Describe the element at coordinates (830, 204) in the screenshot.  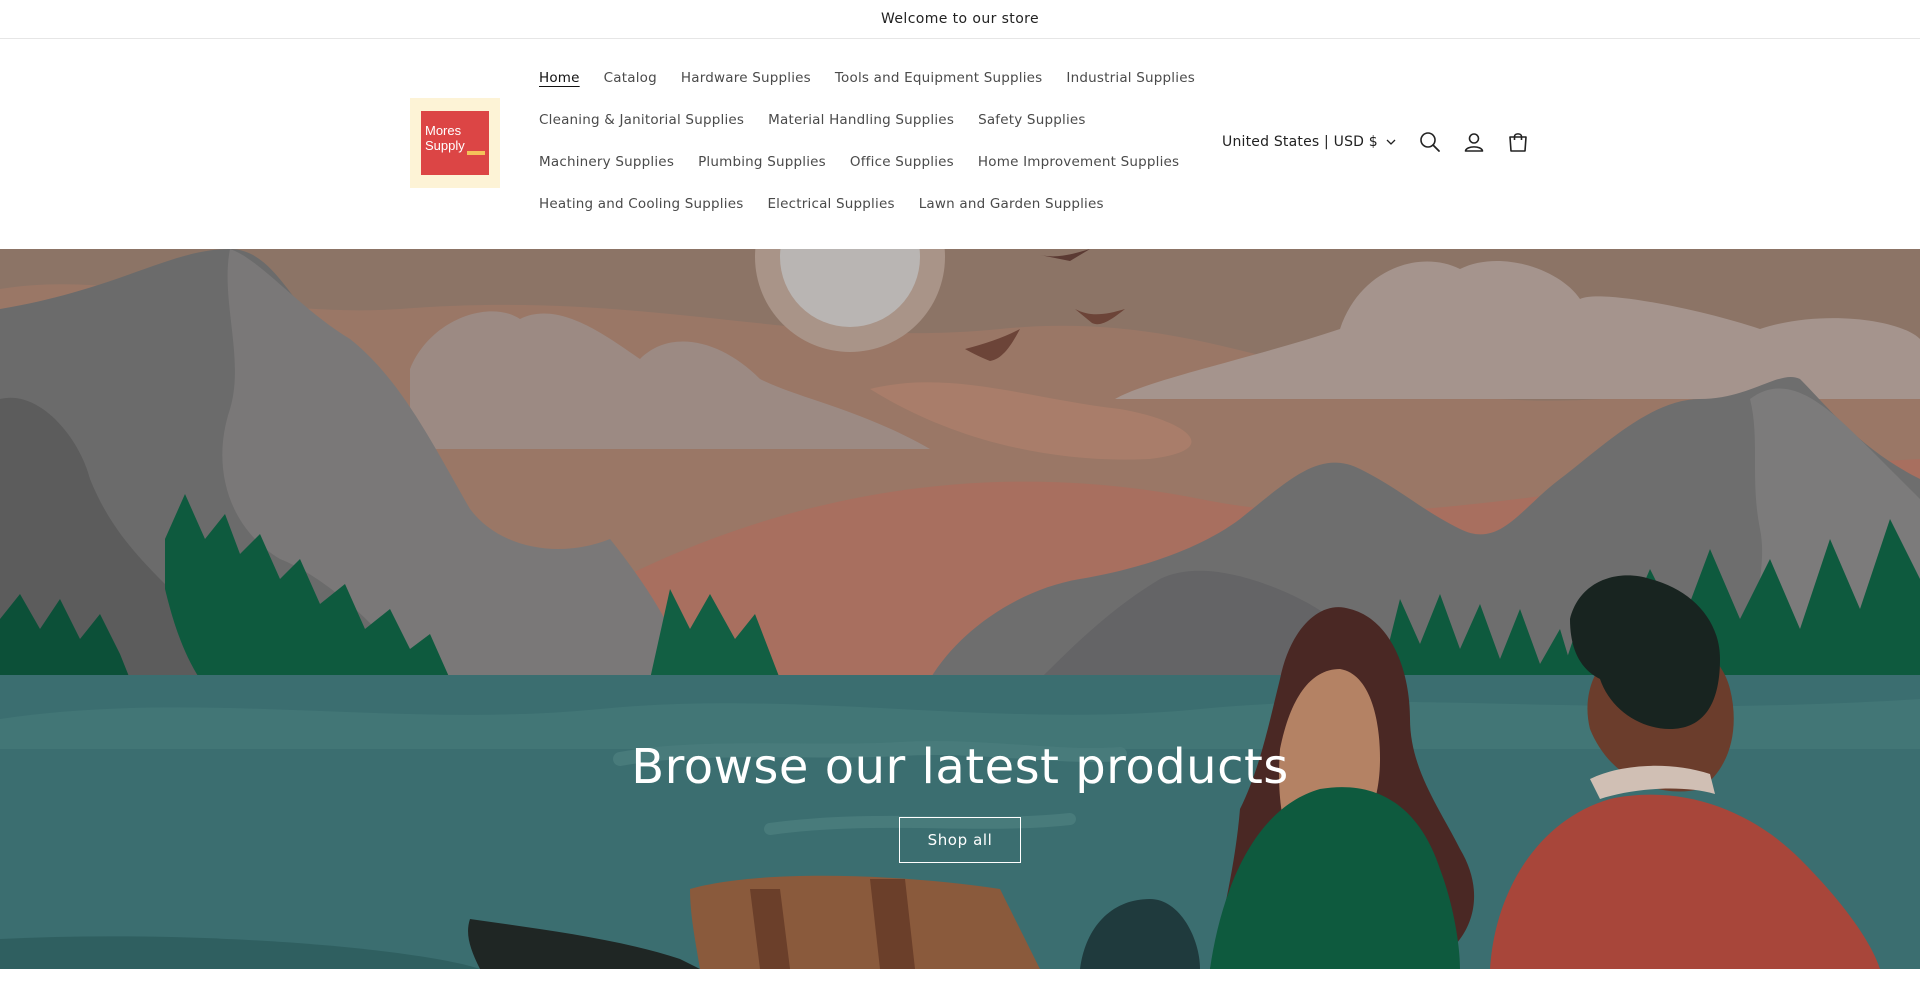
I see `nav-item-electrical-supplies: Electrical Supplies` at that location.